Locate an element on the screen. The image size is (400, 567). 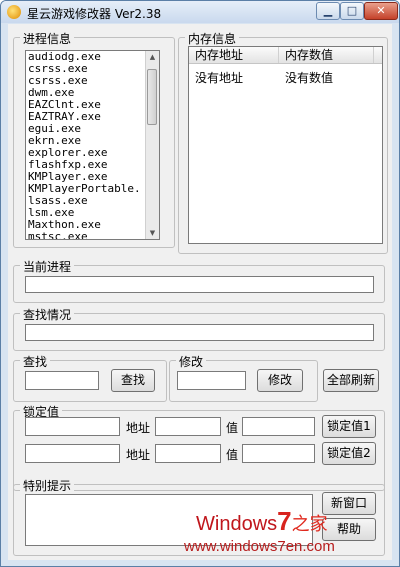
memory-header: 内存地址 内存数值 is located at coordinates (285, 55).